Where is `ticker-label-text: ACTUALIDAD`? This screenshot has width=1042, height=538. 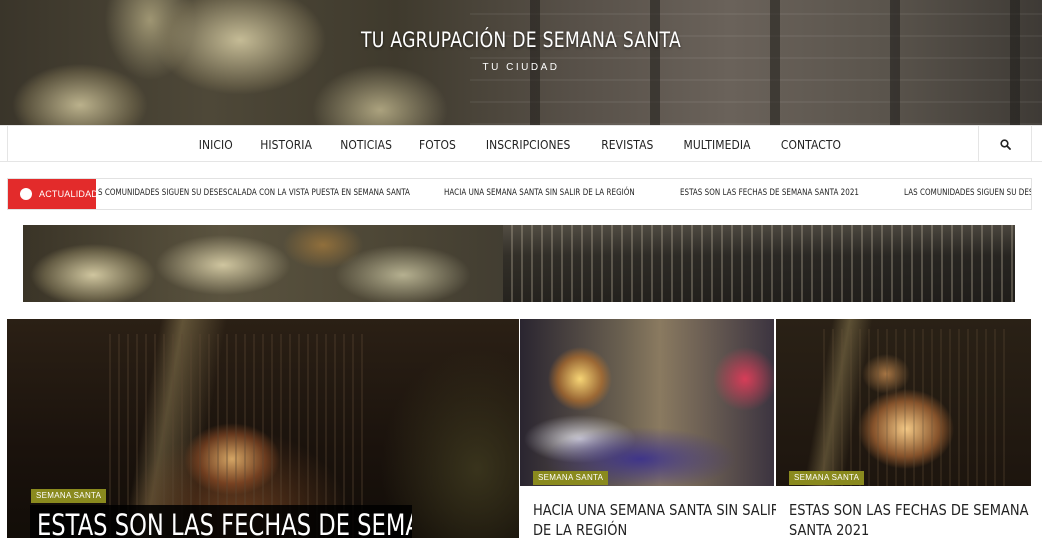 ticker-label-text: ACTUALIDAD is located at coordinates (69, 194).